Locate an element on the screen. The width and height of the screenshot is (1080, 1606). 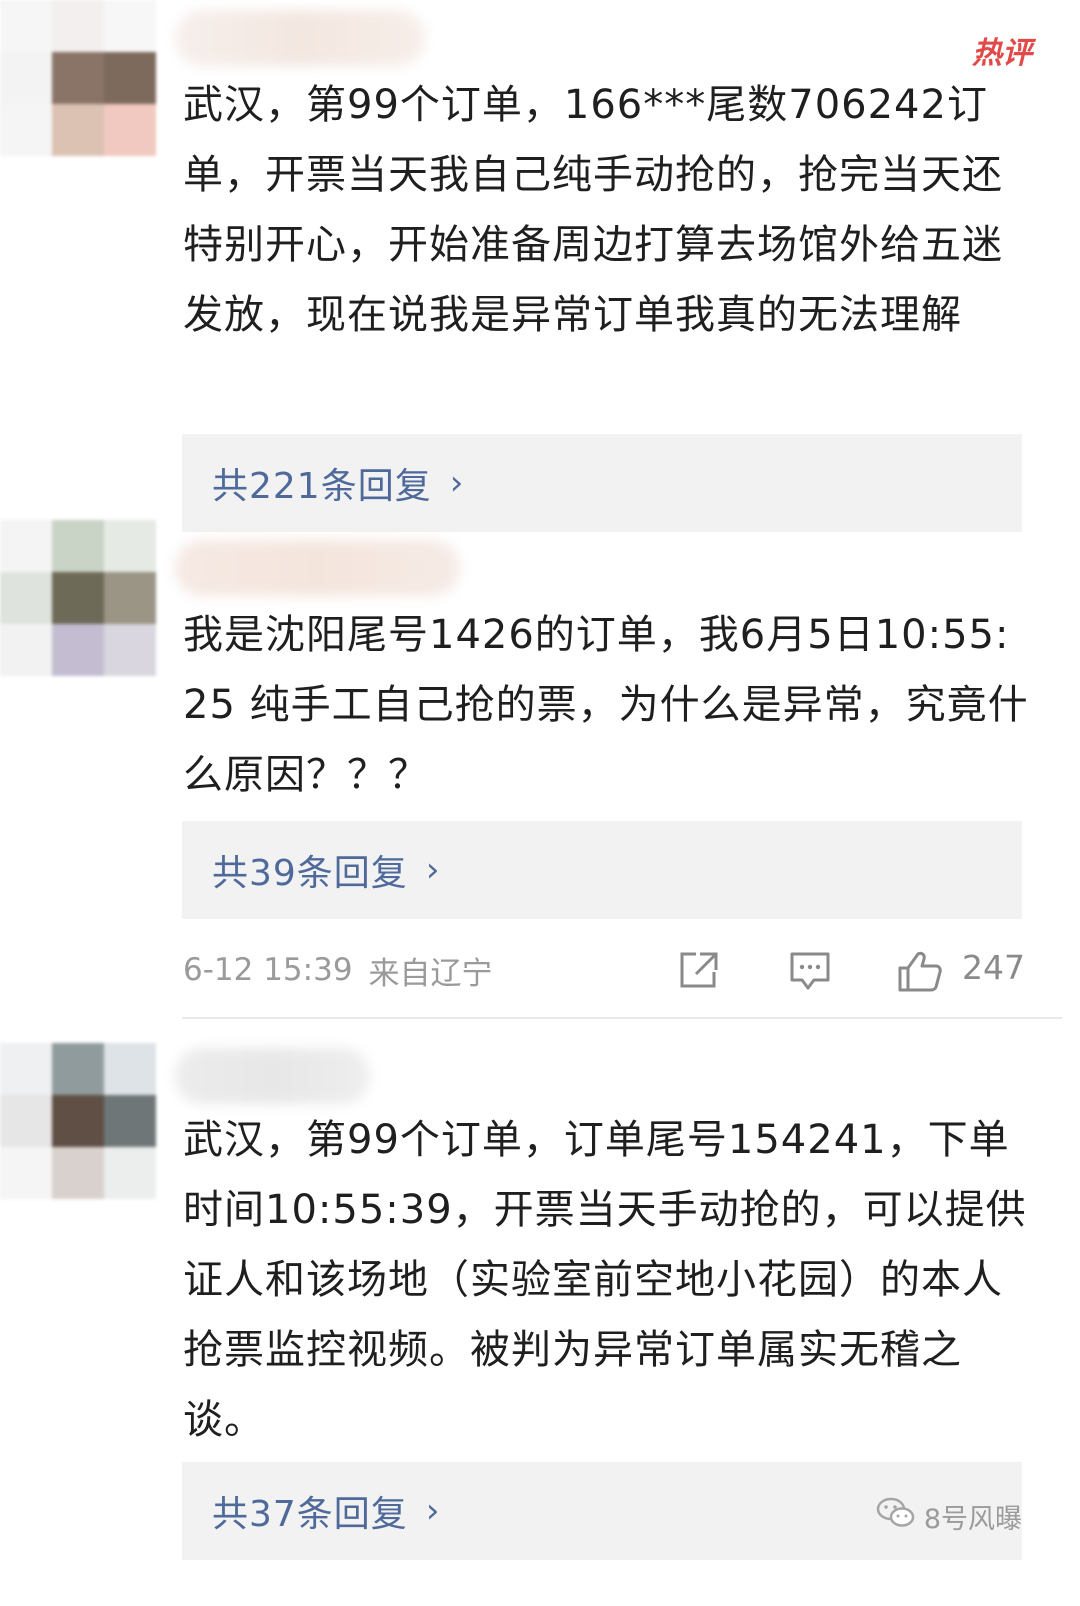
comment-icon is located at coordinates (810, 973).